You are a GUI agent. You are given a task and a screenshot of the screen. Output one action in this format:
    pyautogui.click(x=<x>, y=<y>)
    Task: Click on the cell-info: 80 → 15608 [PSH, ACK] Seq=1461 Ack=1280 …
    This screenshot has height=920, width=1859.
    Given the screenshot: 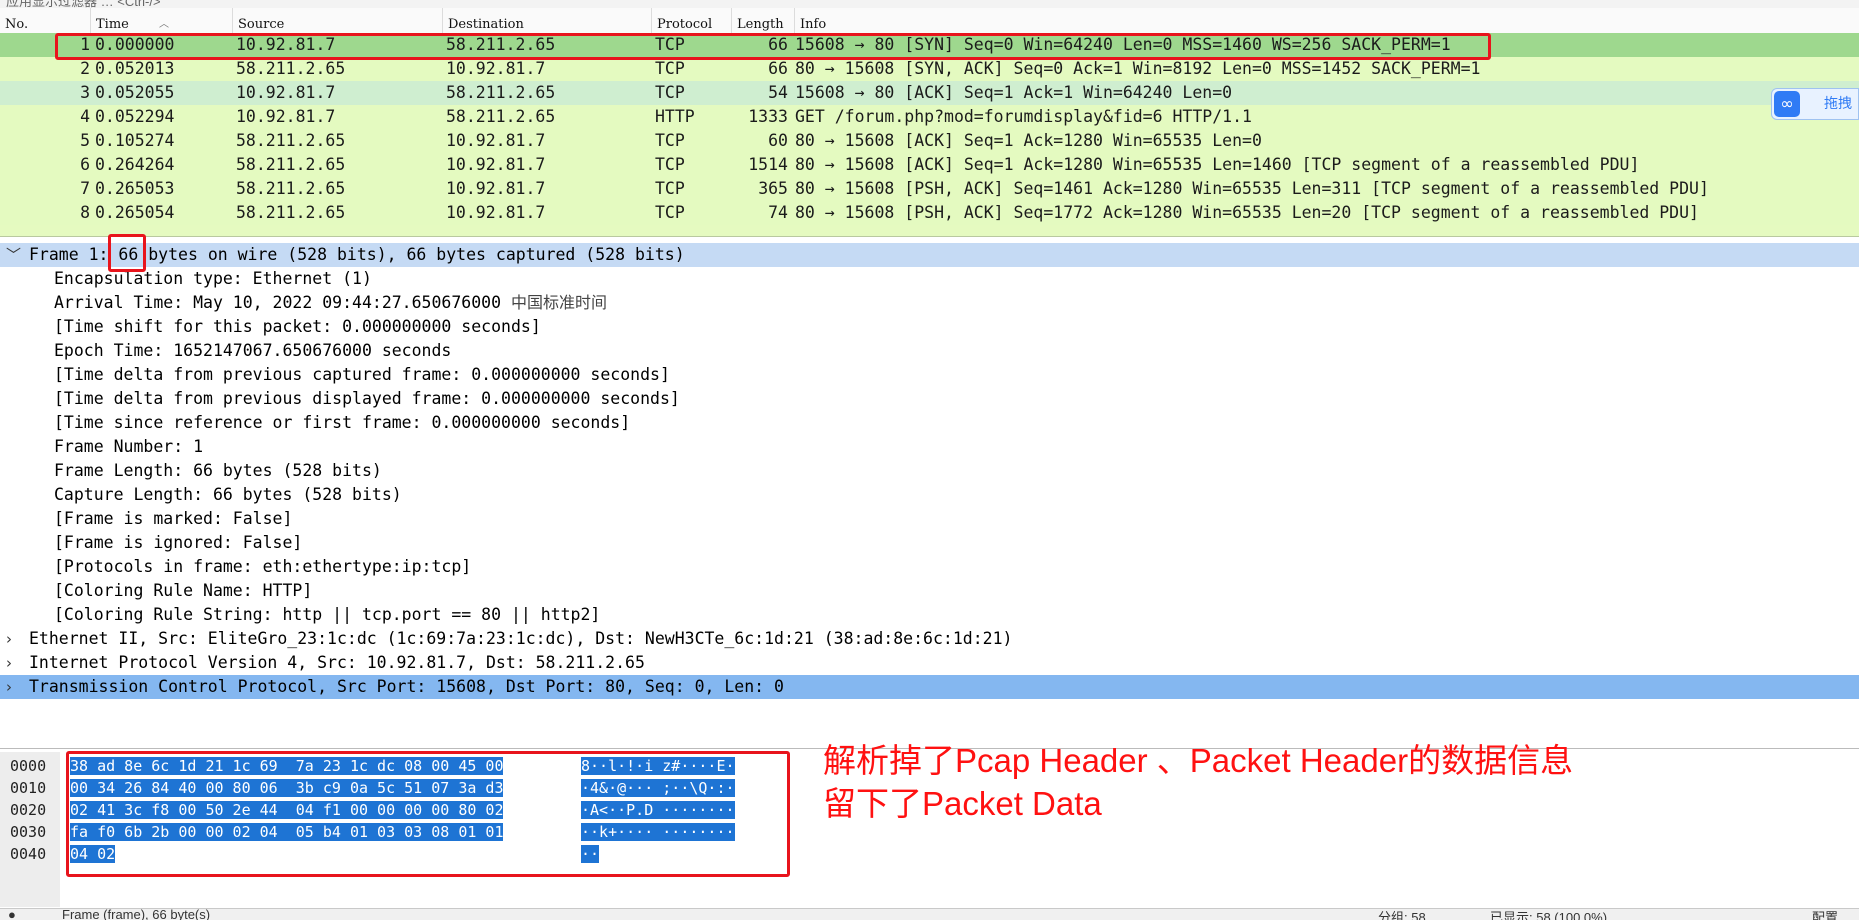 What is the action you would take?
    pyautogui.click(x=1252, y=188)
    